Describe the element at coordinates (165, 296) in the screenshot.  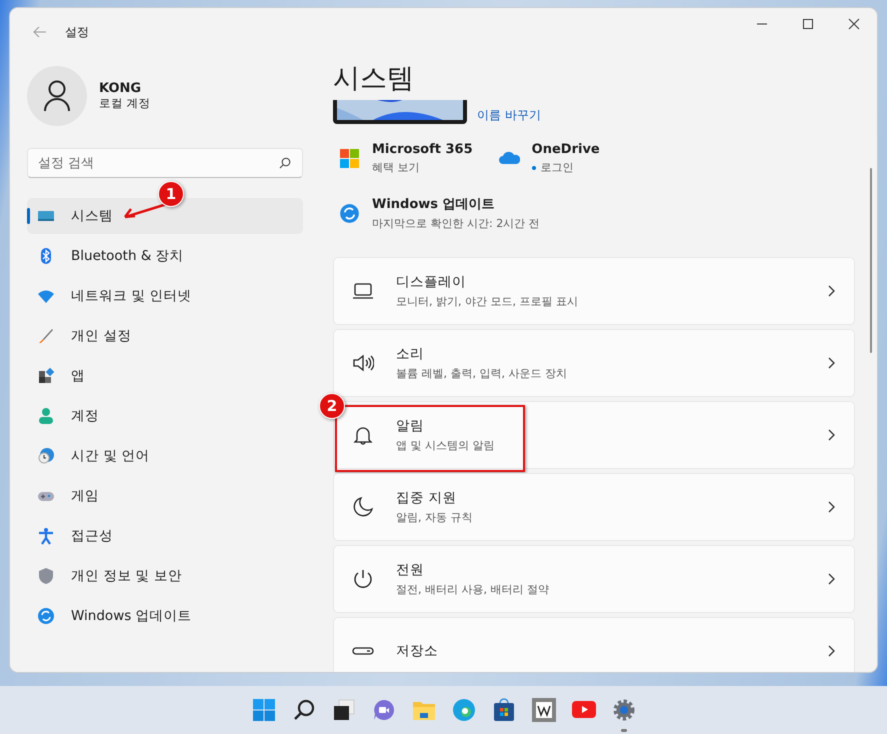
I see `sidebar-item: 네트워크 및 인터넷` at that location.